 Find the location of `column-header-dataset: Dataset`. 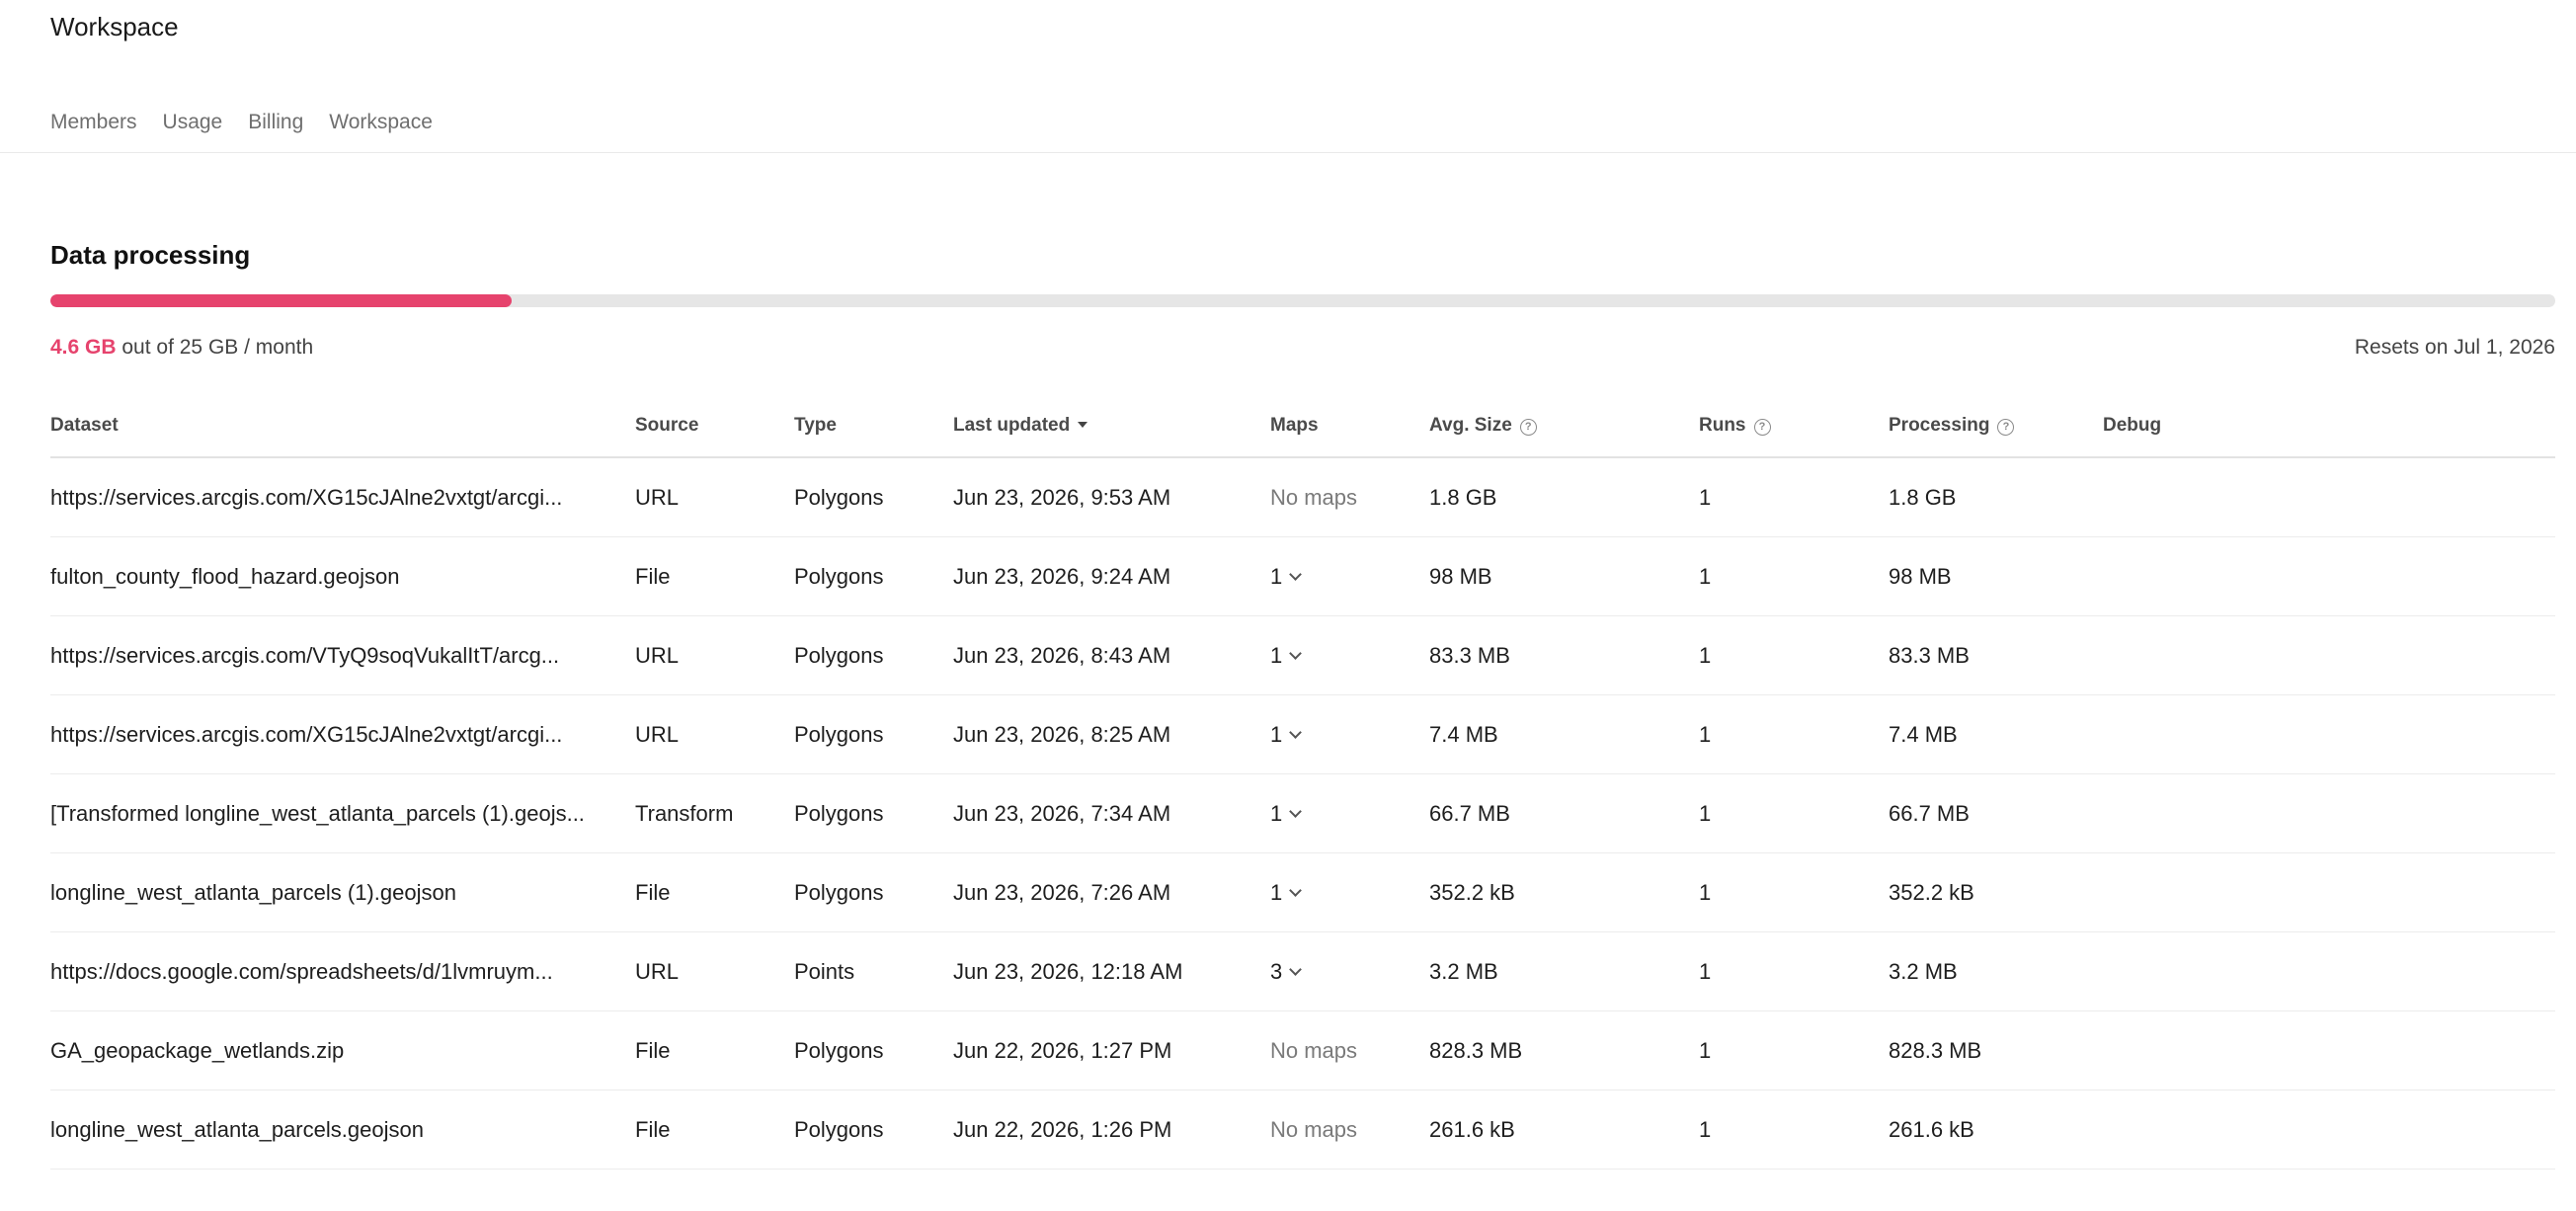

column-header-dataset: Dataset is located at coordinates (342, 427).